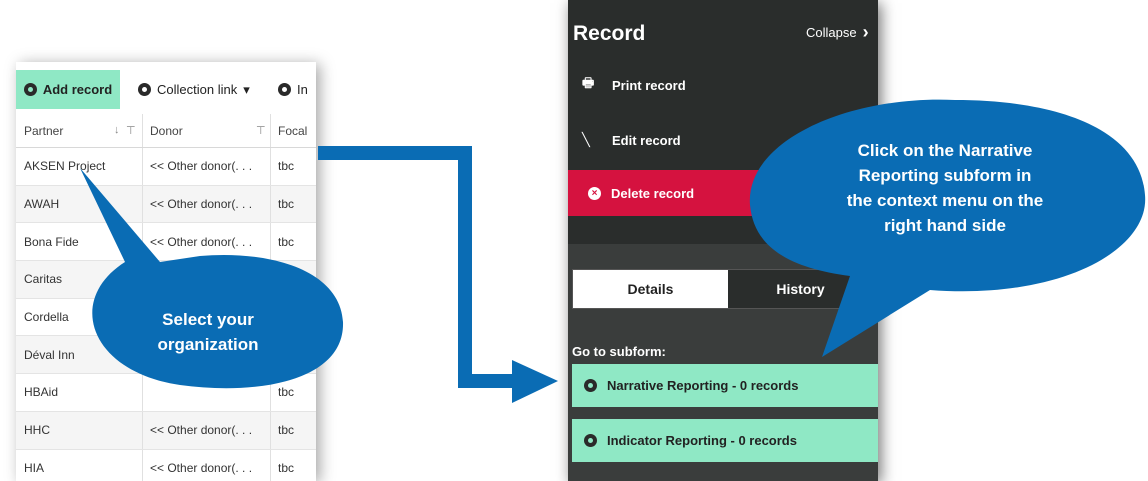 The image size is (1148, 481). Describe the element at coordinates (83, 130) in the screenshot. I see `column-header-partner: Partner` at that location.